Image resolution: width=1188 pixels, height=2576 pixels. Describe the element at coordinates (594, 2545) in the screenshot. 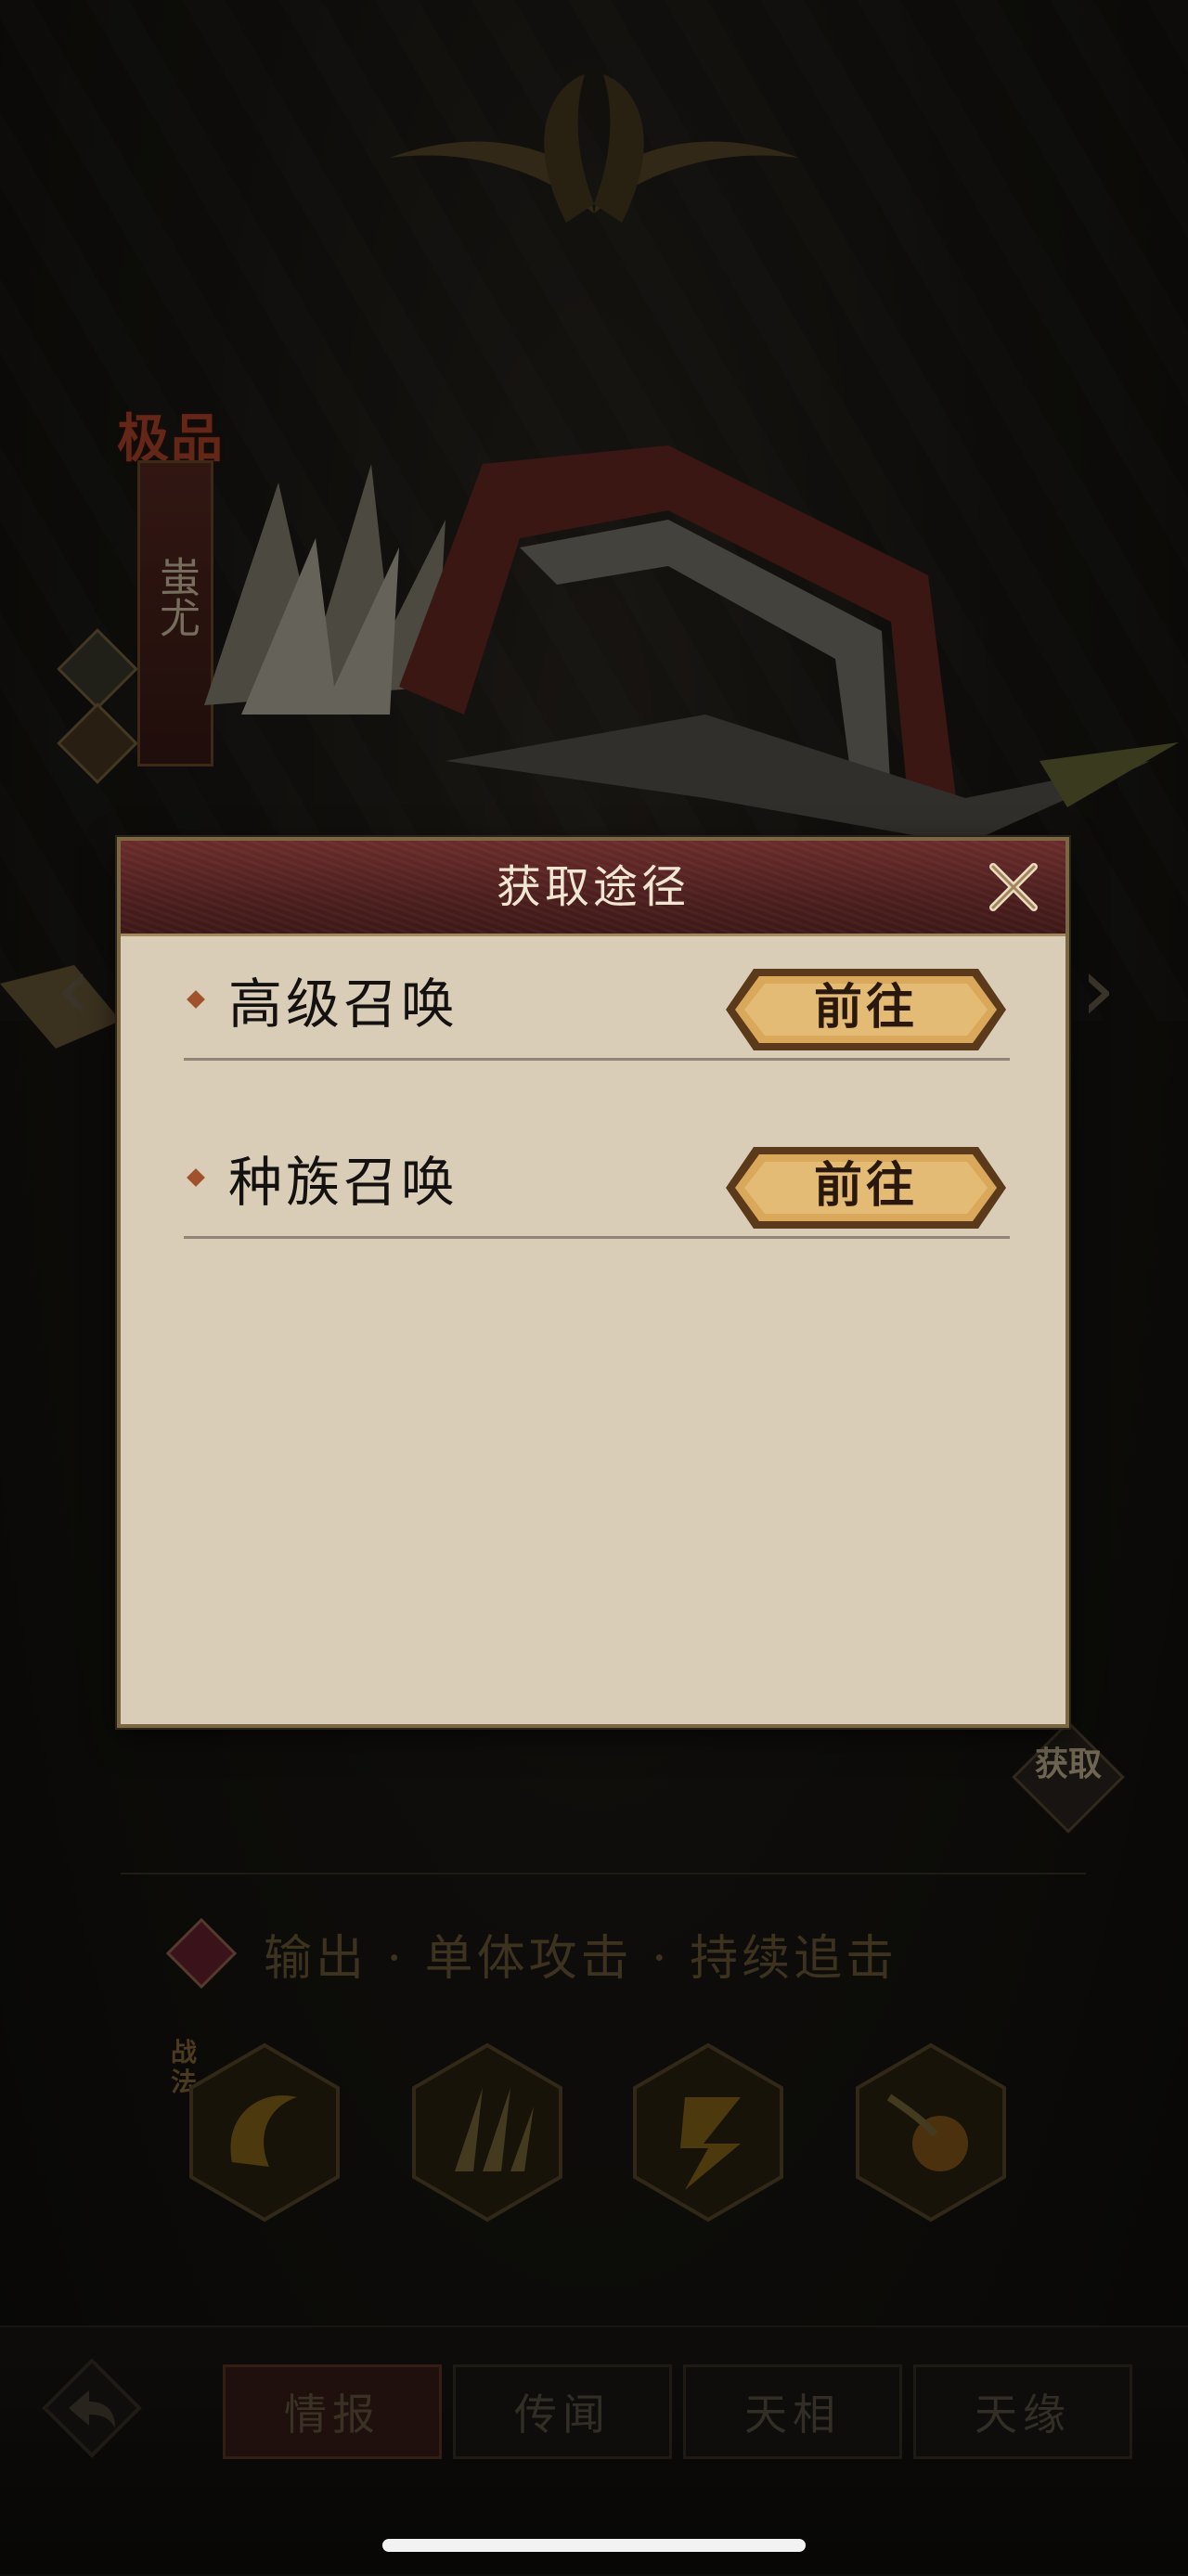

I see `home-indicator` at that location.